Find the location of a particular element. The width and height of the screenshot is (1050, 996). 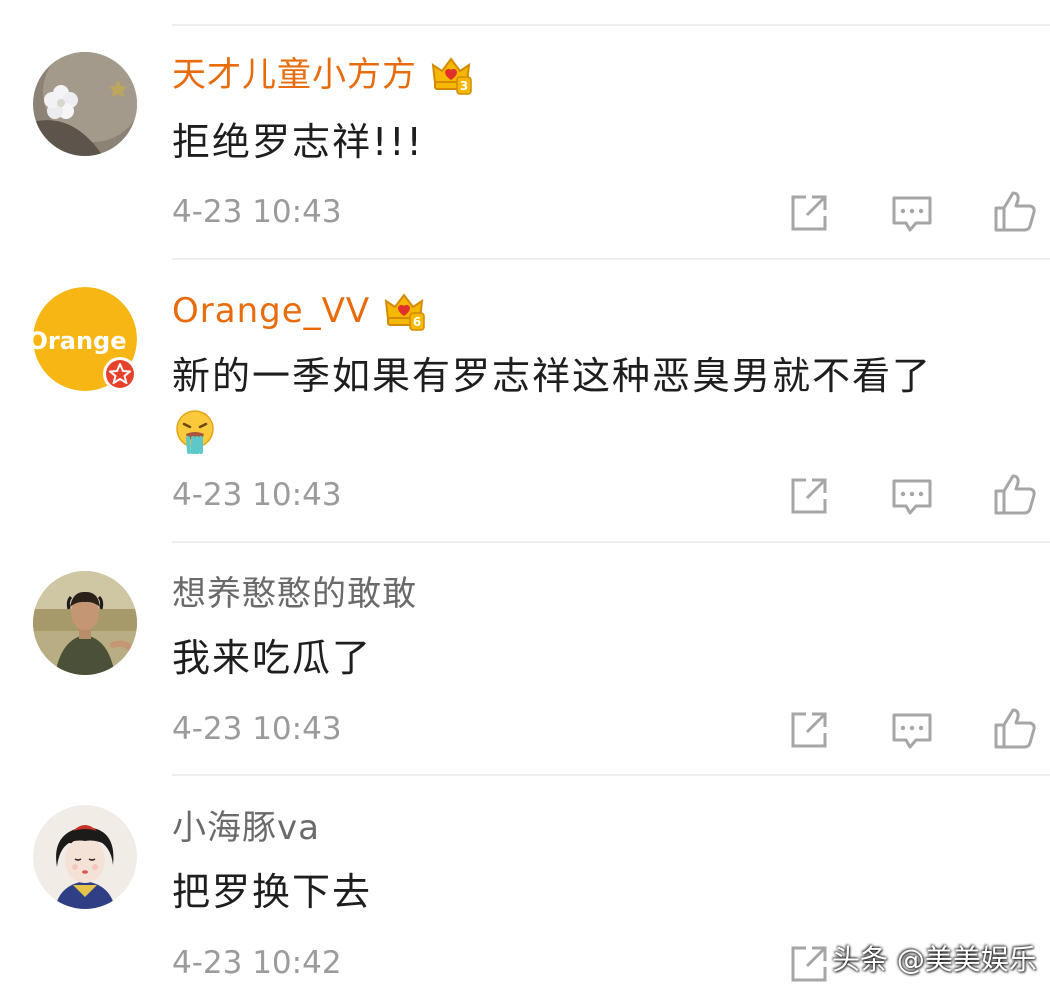

timestamp: 4-23 10:42 is located at coordinates (257, 963).